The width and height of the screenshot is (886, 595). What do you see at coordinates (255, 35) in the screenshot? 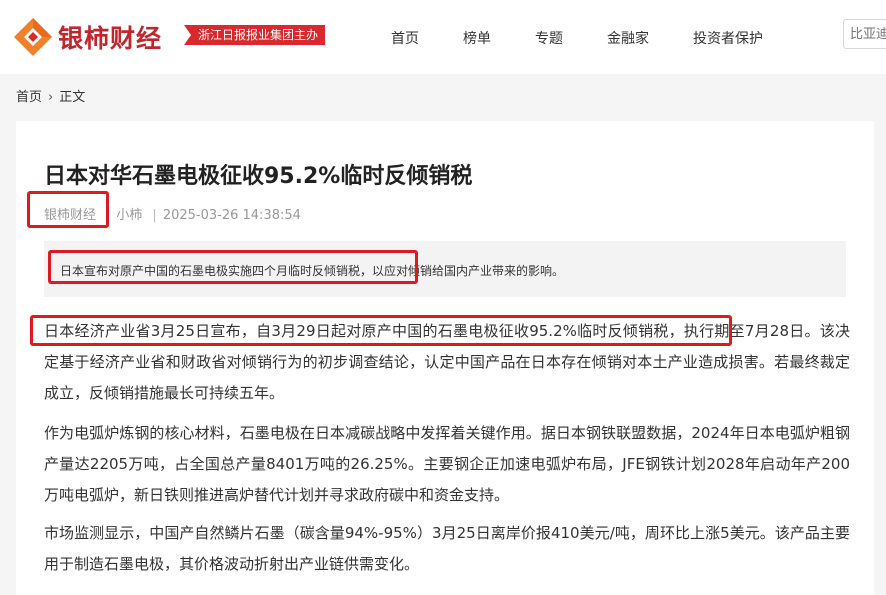
I see `tagline-badge: 浙江日报报业集团主办` at bounding box center [255, 35].